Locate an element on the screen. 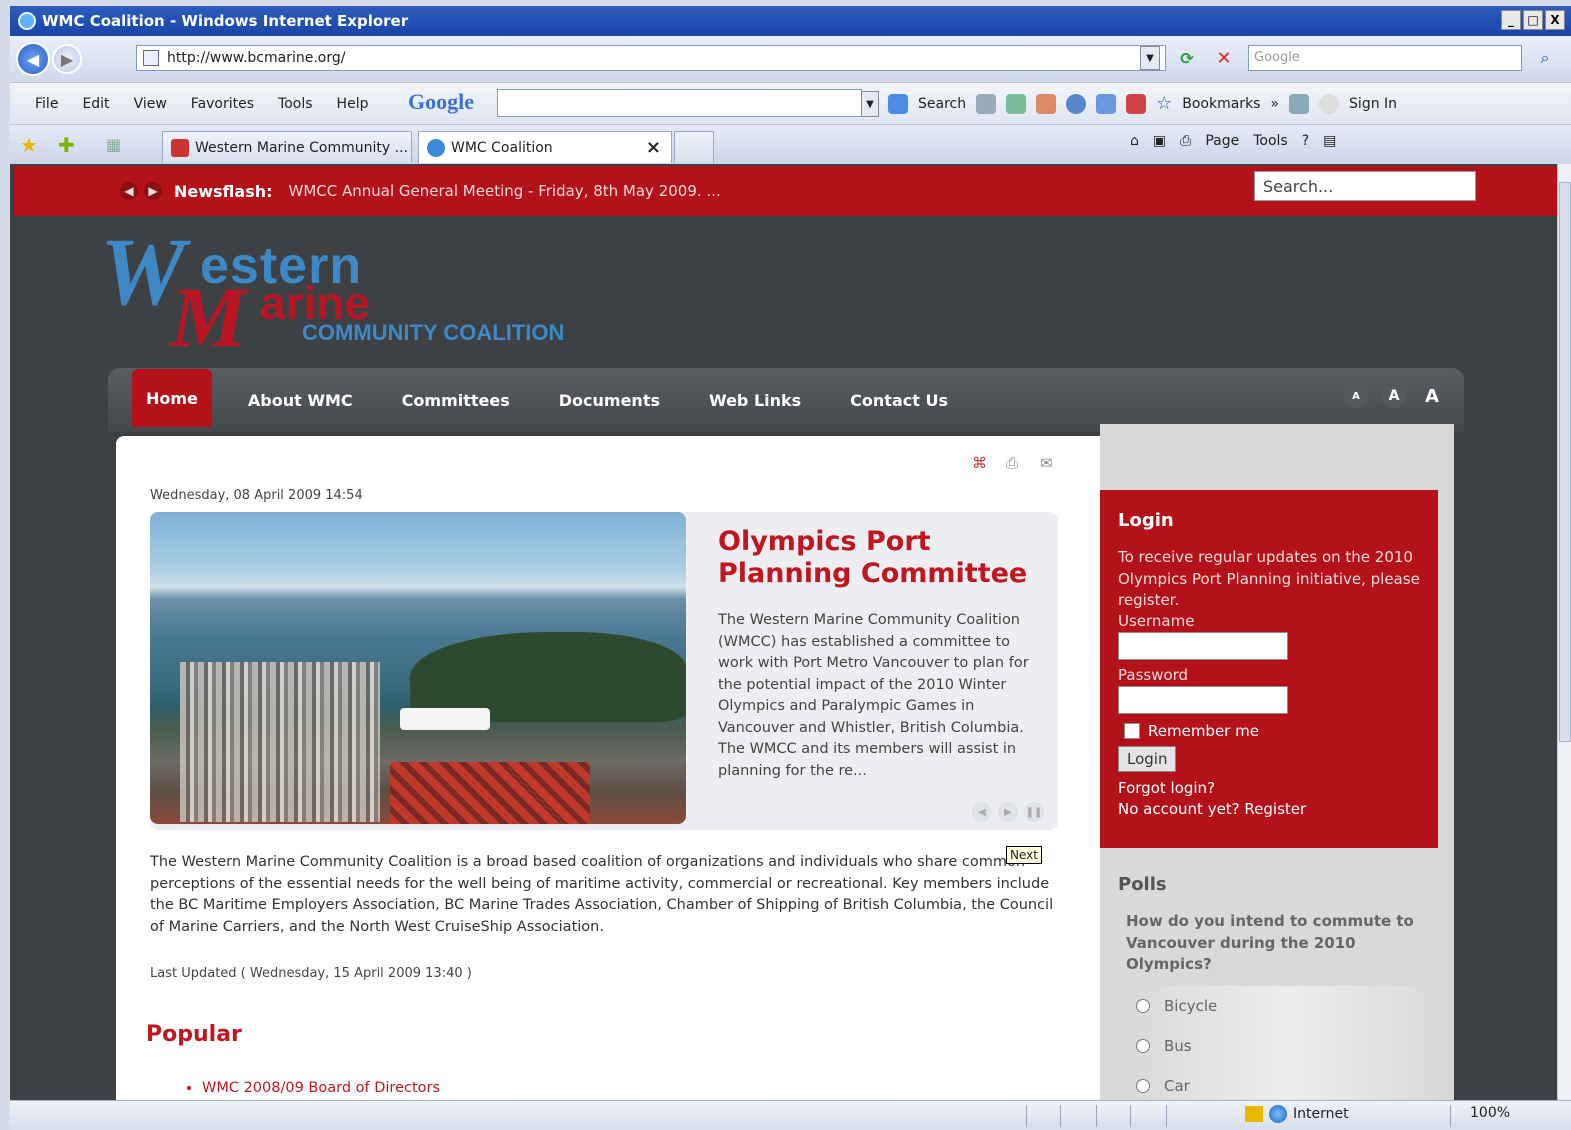 Image resolution: width=1571 pixels, height=1130 pixels. nav-documents: Documents is located at coordinates (609, 400).